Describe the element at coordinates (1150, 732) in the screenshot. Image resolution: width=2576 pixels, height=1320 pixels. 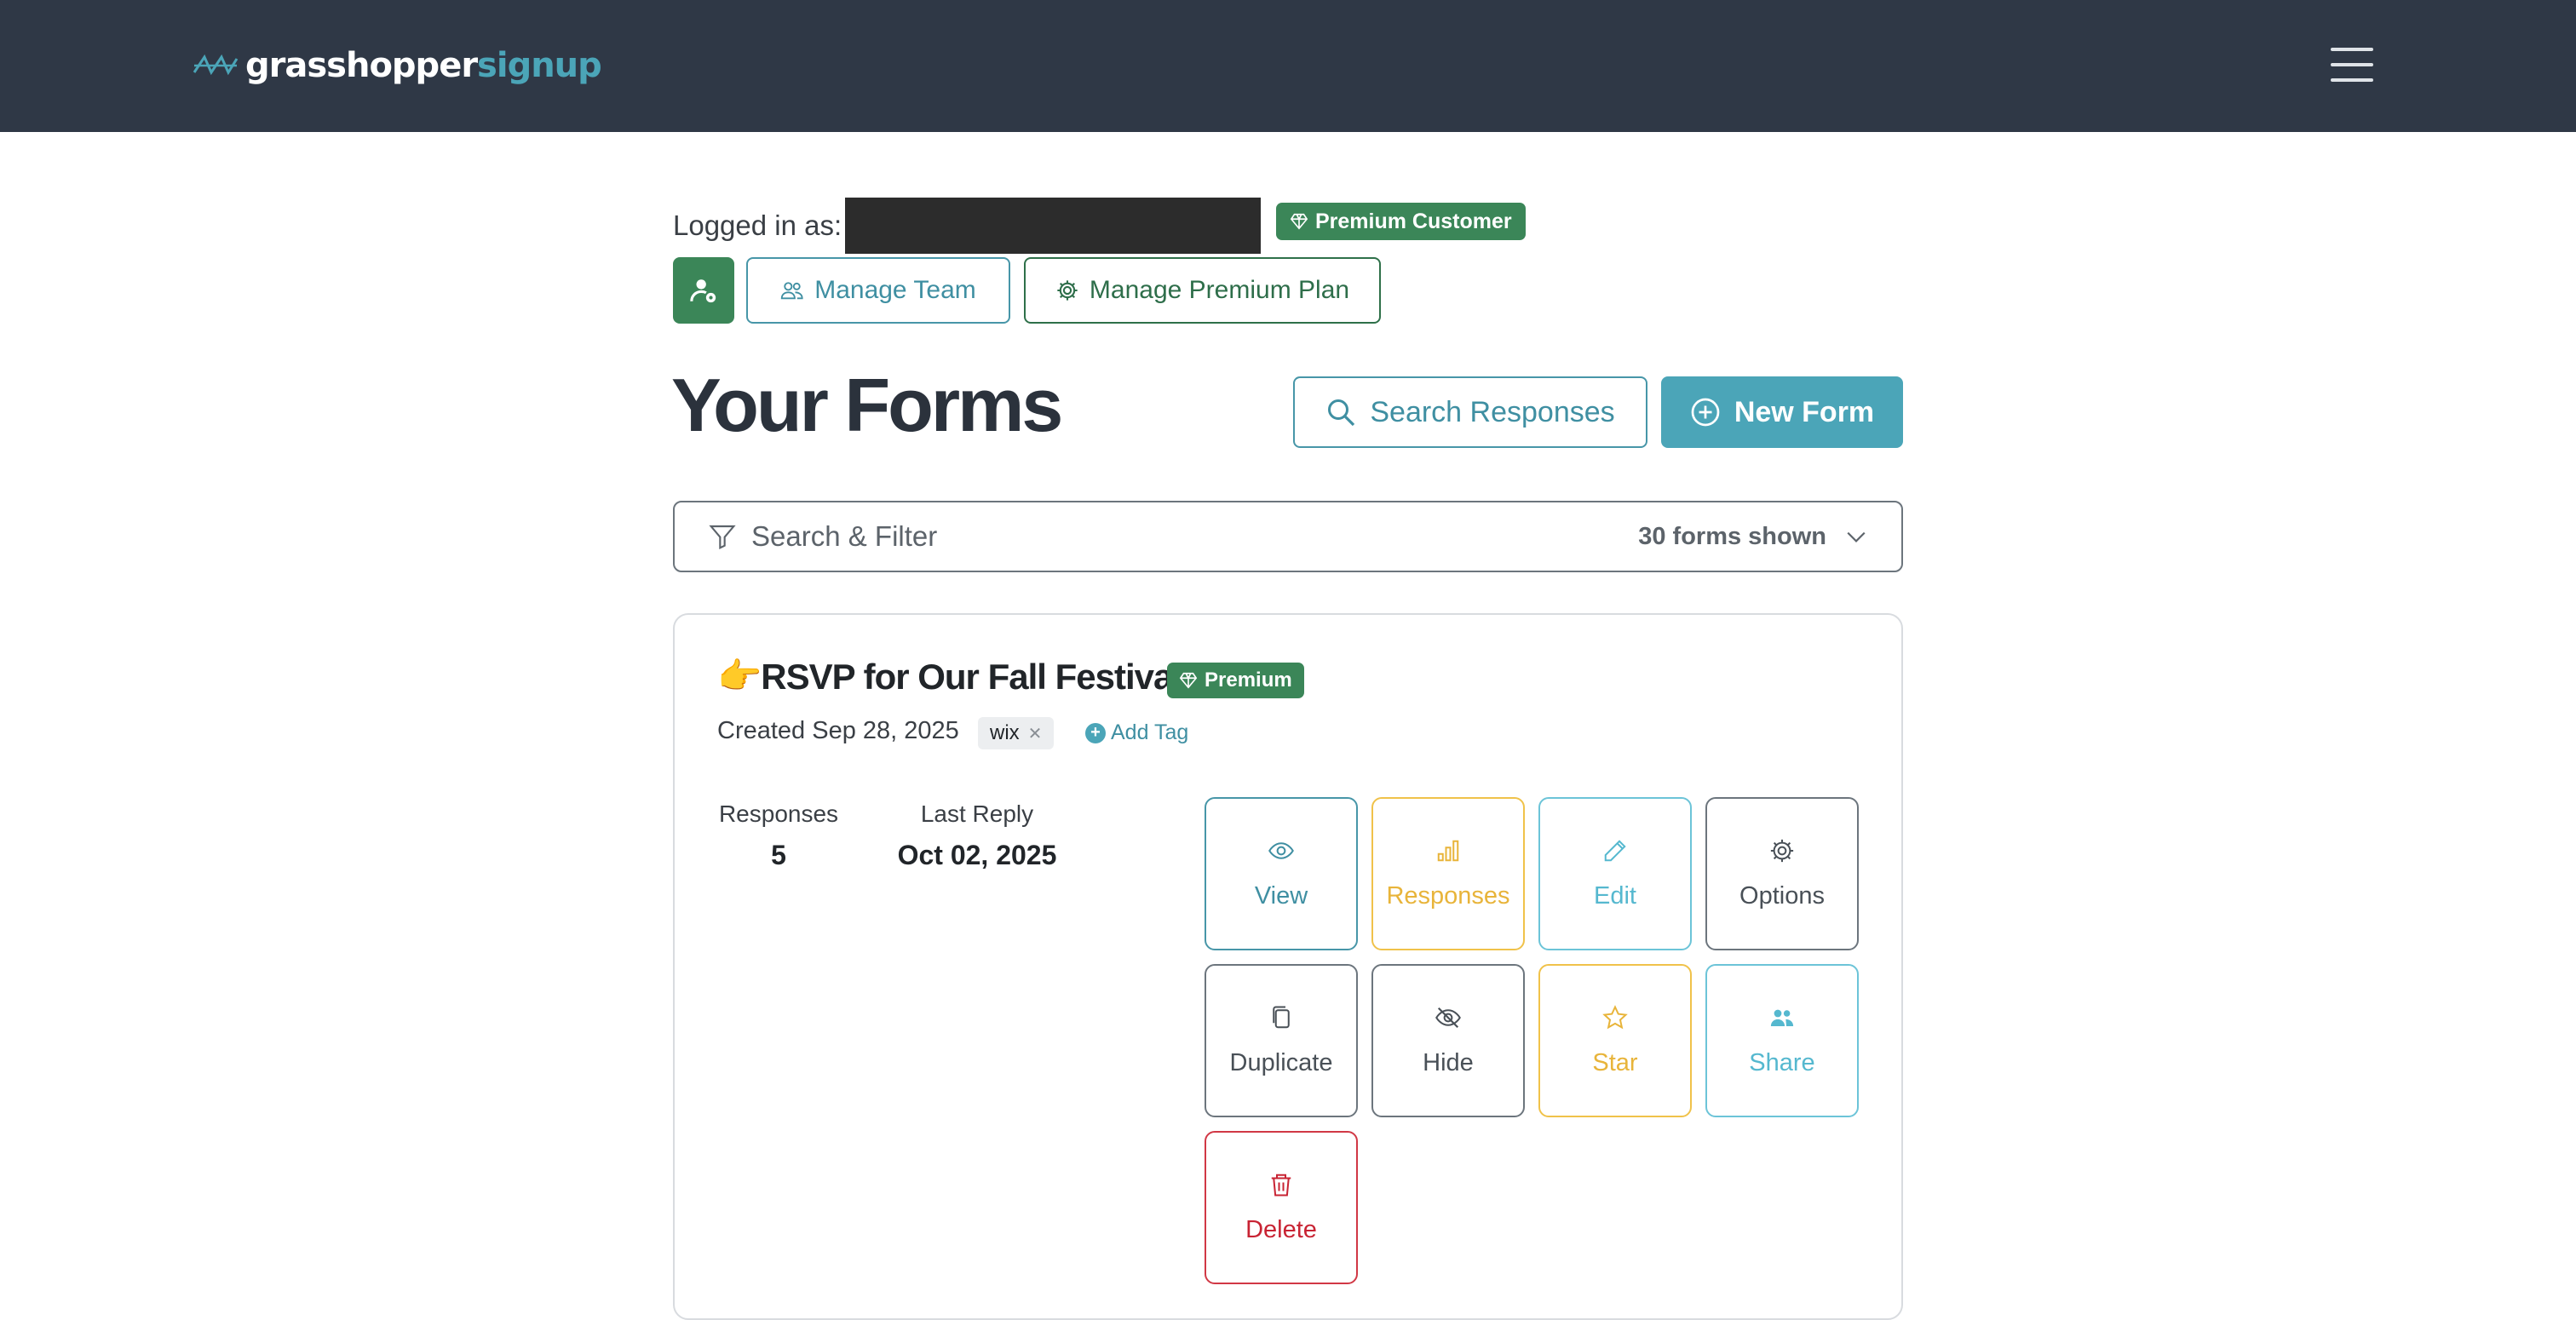
I see `add-tag-label: Add Tag` at that location.